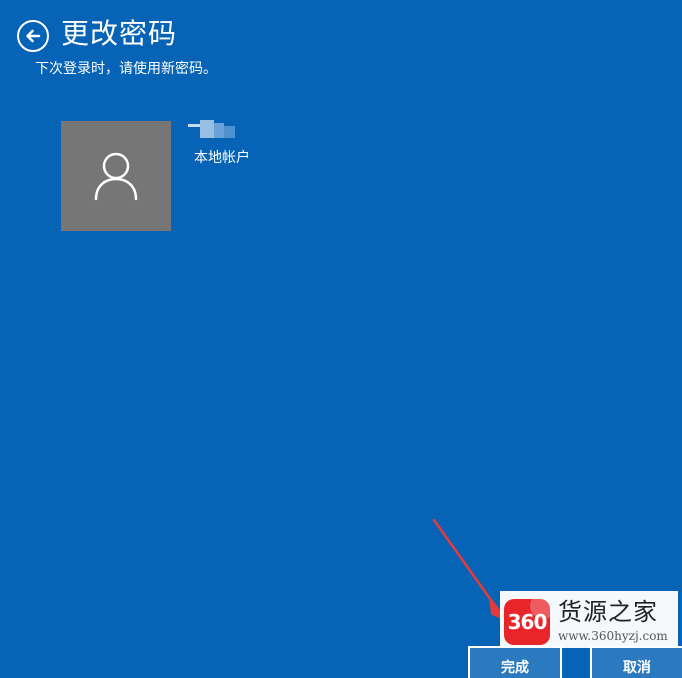  Describe the element at coordinates (636, 662) in the screenshot. I see `cancel-button: 取消` at that location.